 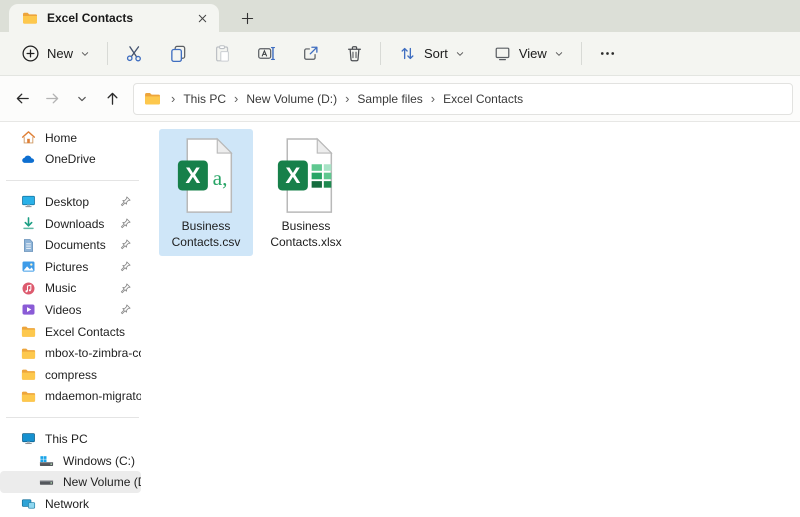 I want to click on arrow-left-icon, so click(x=22, y=98).